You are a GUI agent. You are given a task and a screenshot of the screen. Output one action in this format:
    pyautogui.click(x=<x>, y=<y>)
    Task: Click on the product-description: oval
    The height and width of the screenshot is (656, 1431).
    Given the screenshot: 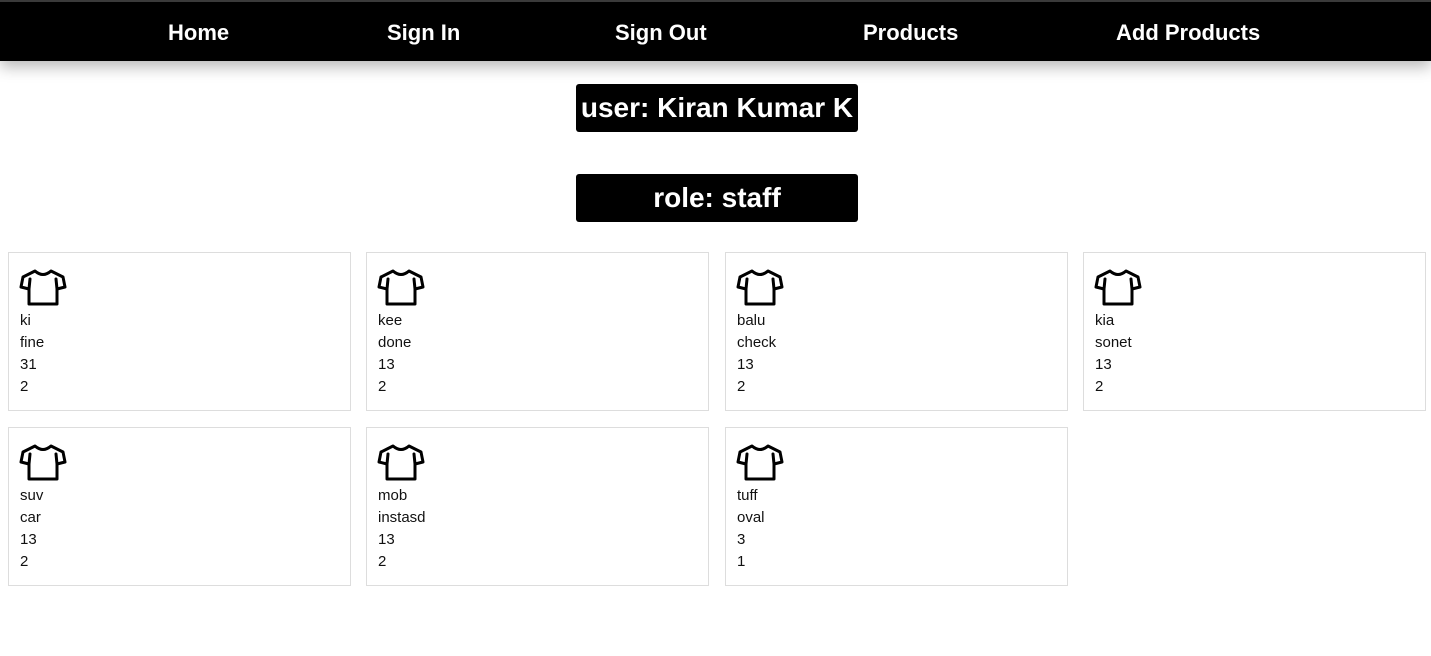 What is the action you would take?
    pyautogui.click(x=751, y=517)
    